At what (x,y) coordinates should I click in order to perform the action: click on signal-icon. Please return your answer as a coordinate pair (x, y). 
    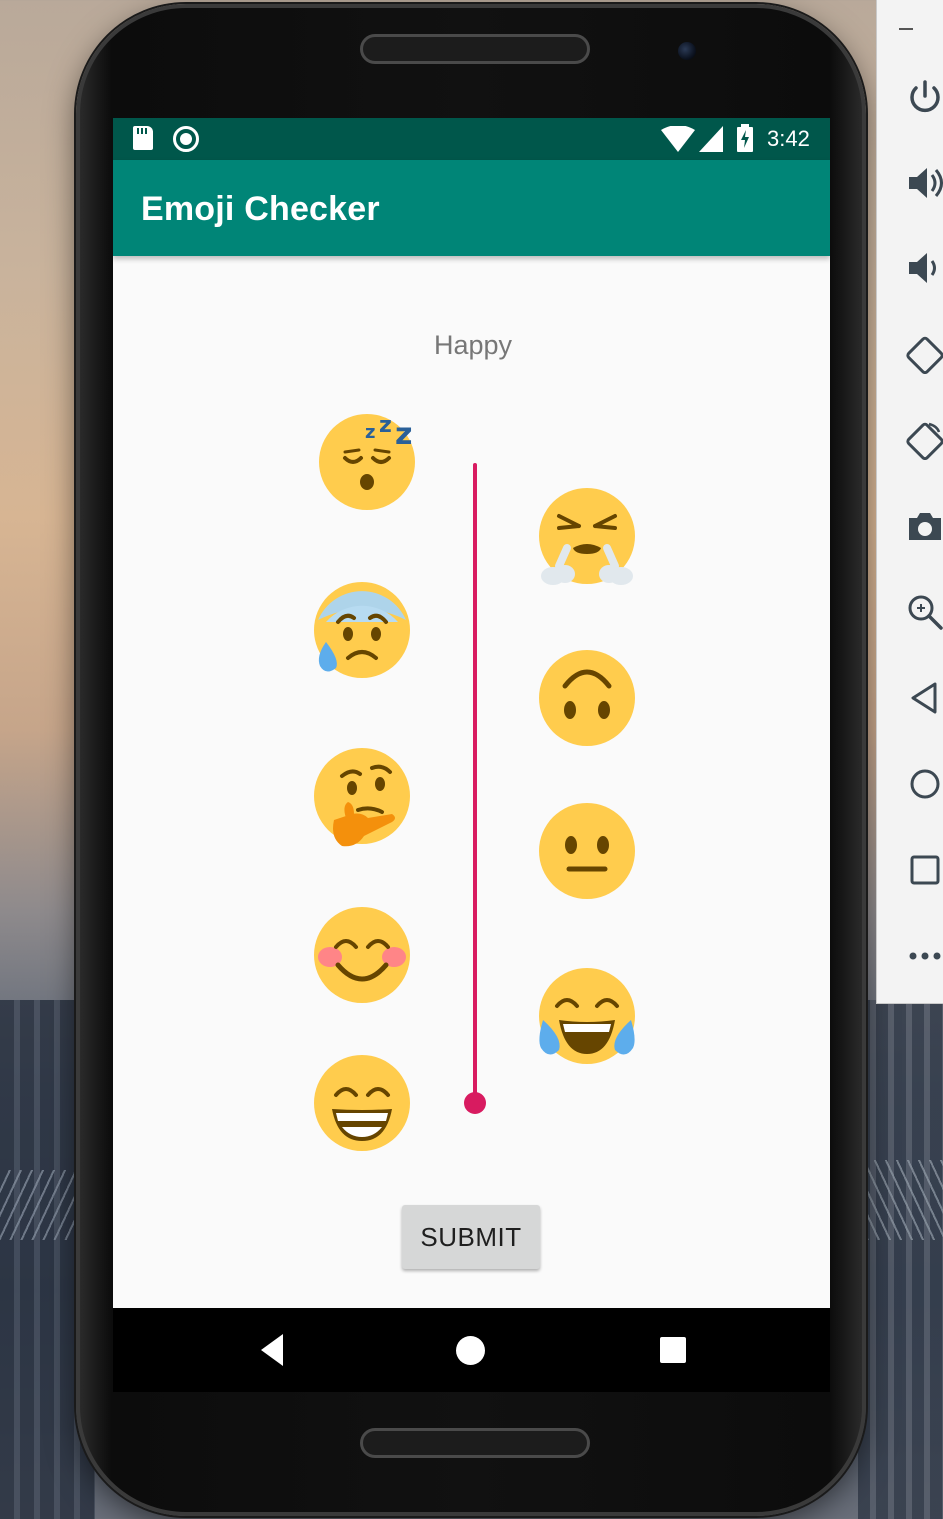
    Looking at the image, I should click on (711, 139).